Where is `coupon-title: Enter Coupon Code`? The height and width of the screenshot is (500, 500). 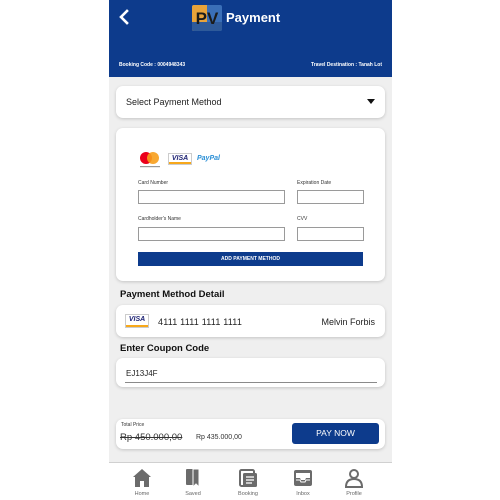
coupon-title: Enter Coupon Code is located at coordinates (165, 348).